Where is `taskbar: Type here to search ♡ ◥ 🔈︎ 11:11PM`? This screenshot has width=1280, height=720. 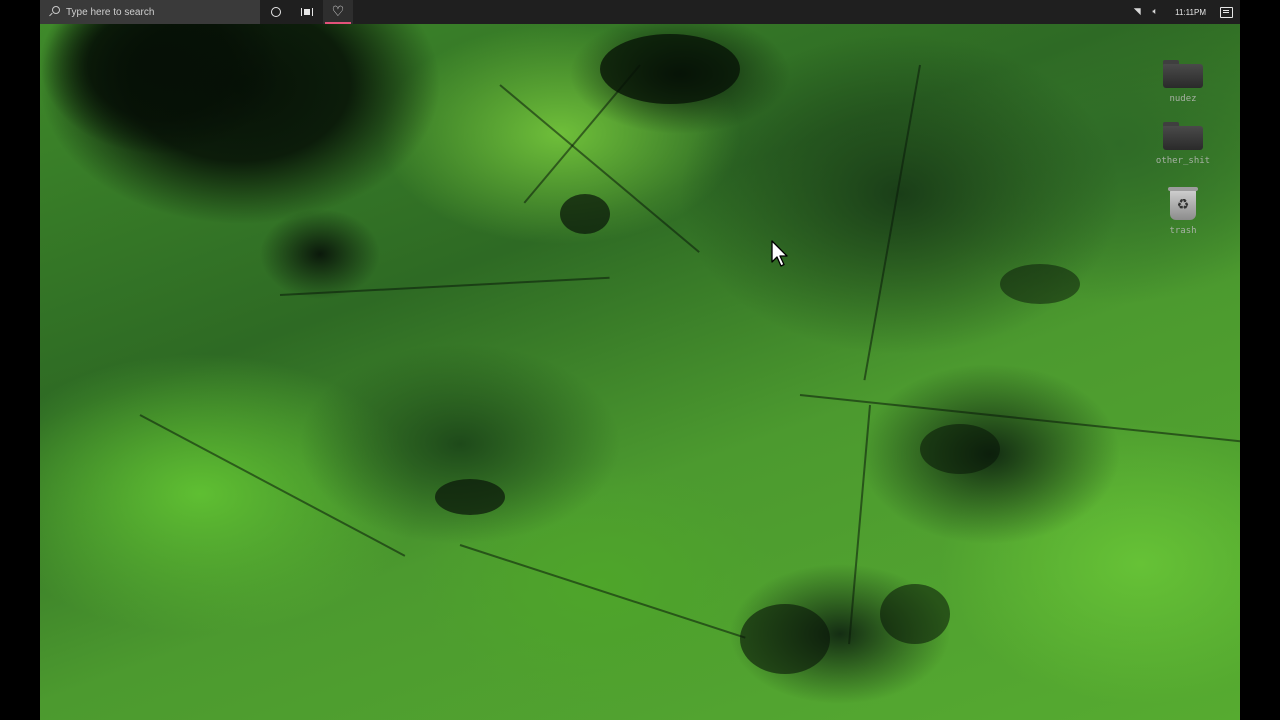
taskbar: Type here to search ♡ ◥ 🔈︎ 11:11PM is located at coordinates (640, 12).